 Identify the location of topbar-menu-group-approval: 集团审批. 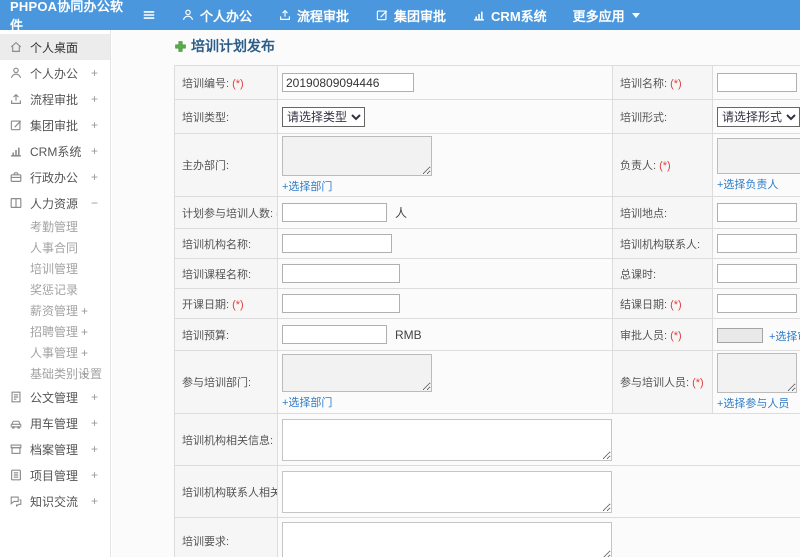
(410, 15).